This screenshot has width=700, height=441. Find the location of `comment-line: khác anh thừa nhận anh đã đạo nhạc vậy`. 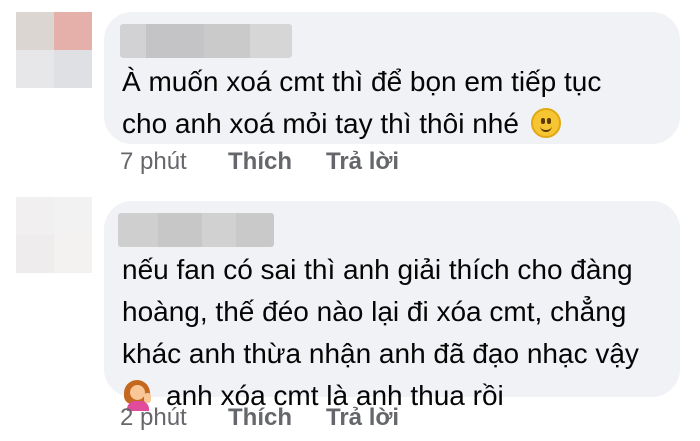

comment-line: khác anh thừa nhận anh đã đạo nhạc vậy is located at coordinates (380, 353).